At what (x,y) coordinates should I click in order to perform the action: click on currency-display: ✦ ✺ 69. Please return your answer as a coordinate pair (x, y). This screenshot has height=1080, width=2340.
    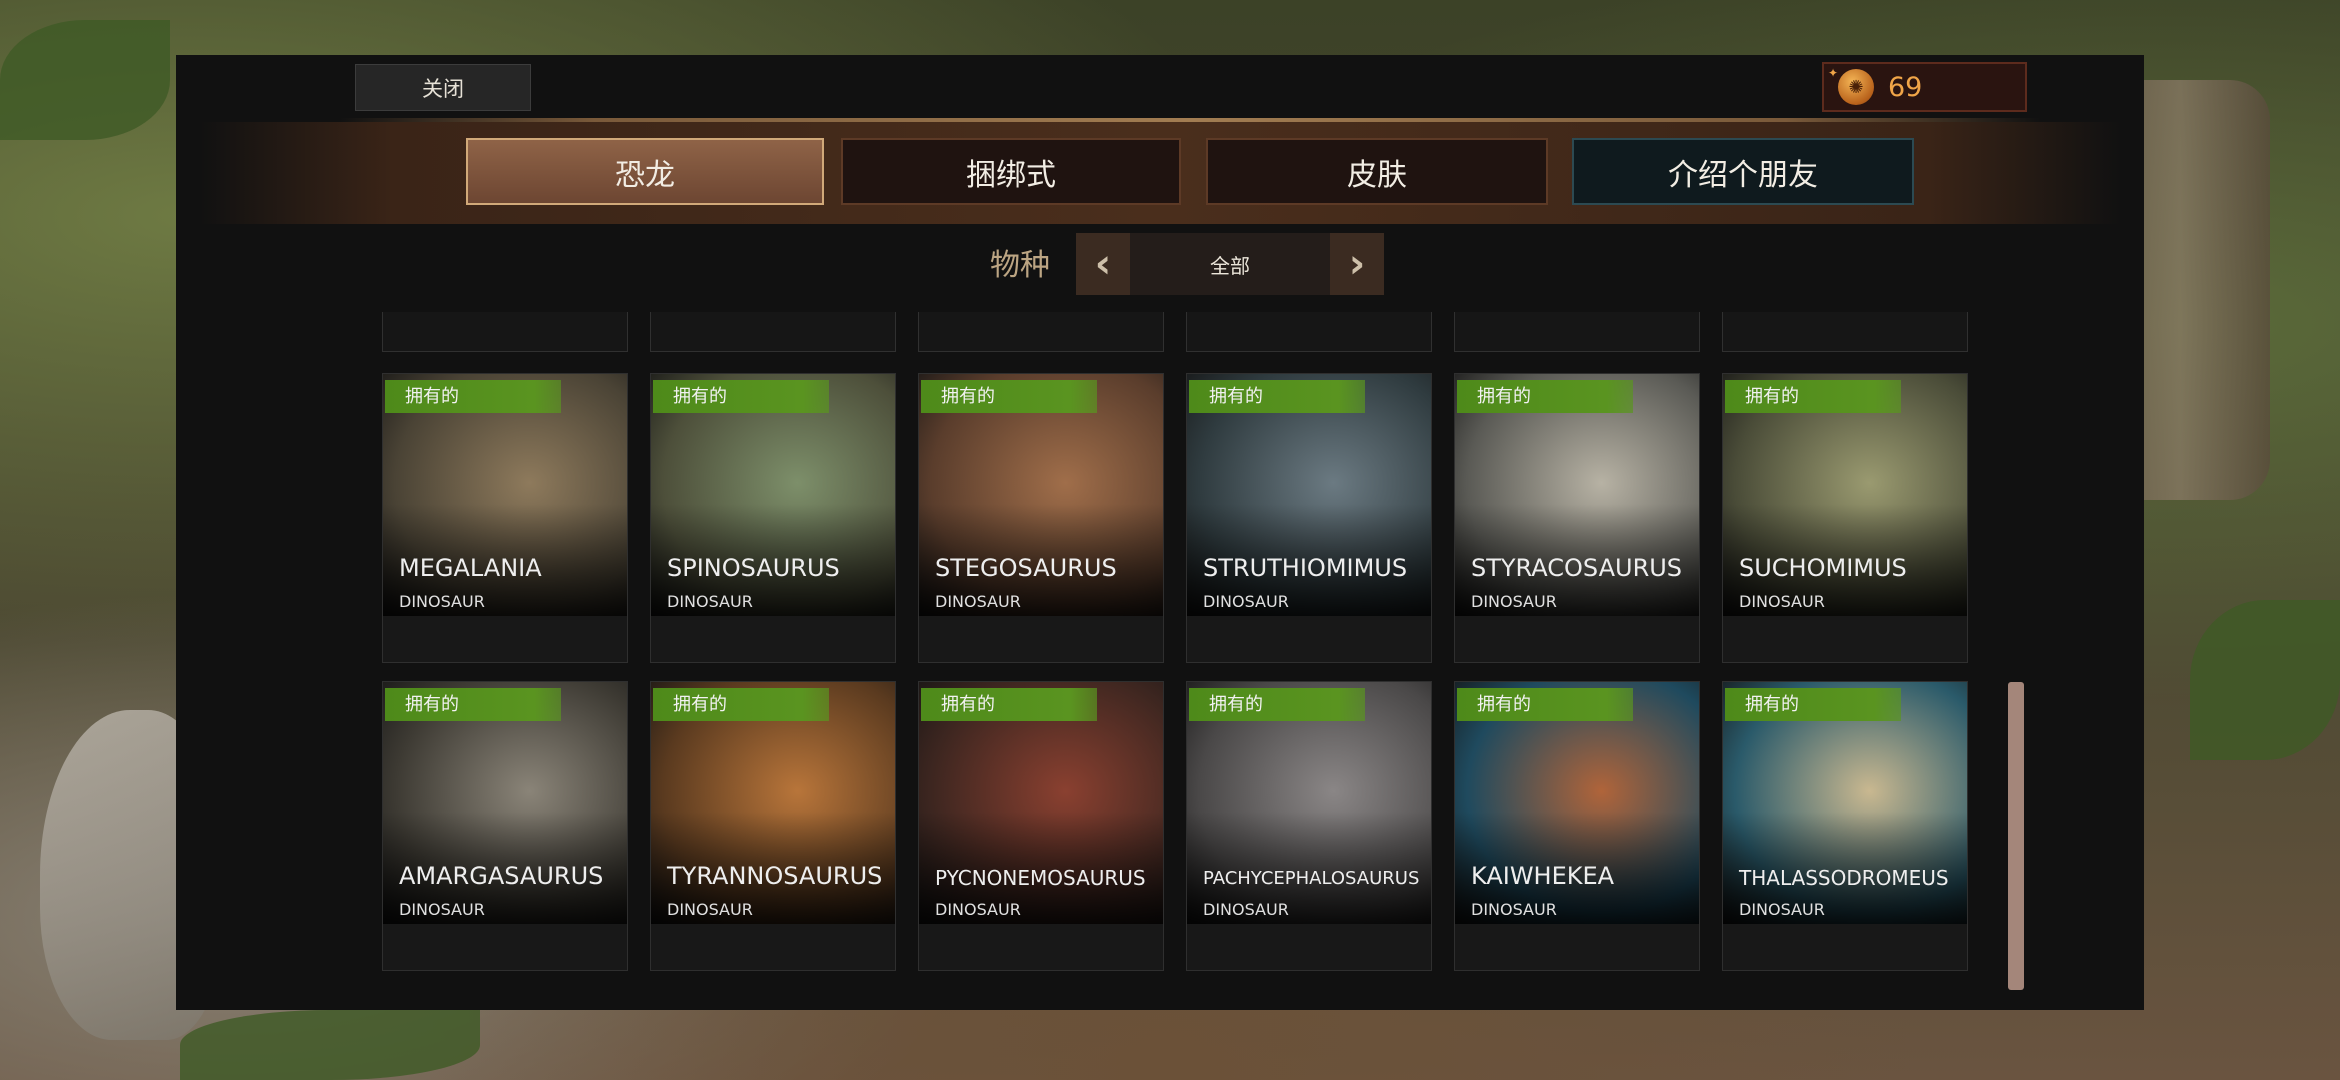
    Looking at the image, I should click on (1924, 87).